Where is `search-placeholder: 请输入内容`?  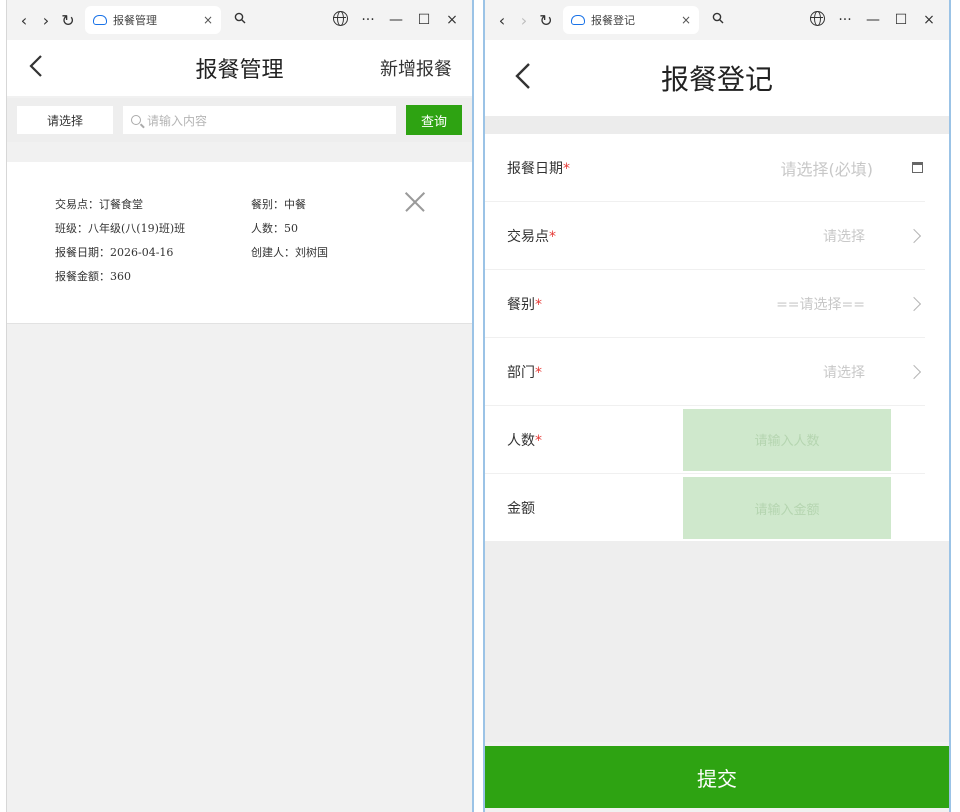 search-placeholder: 请输入内容 is located at coordinates (177, 120).